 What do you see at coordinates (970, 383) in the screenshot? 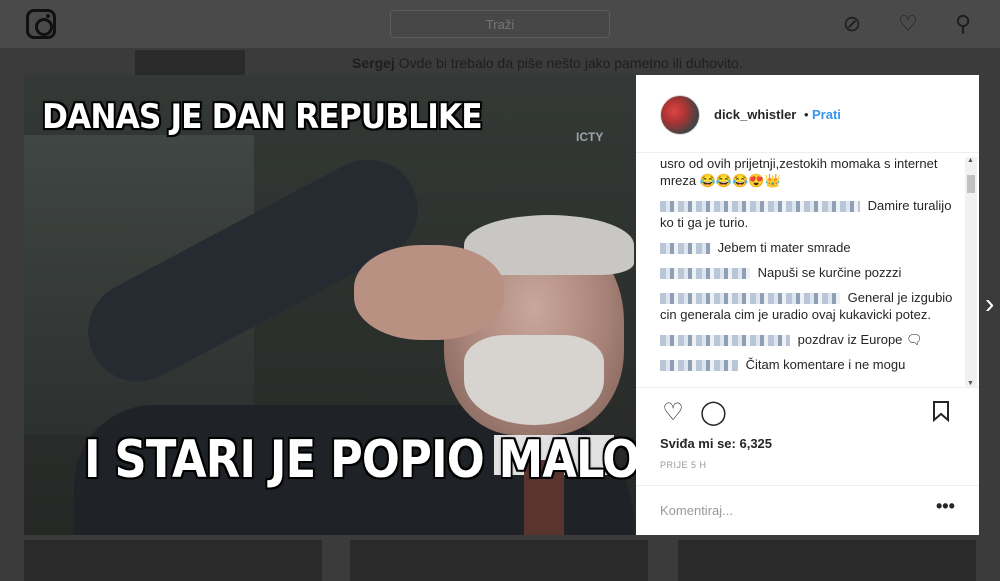
I see `scroll-down-icon: ▼` at bounding box center [970, 383].